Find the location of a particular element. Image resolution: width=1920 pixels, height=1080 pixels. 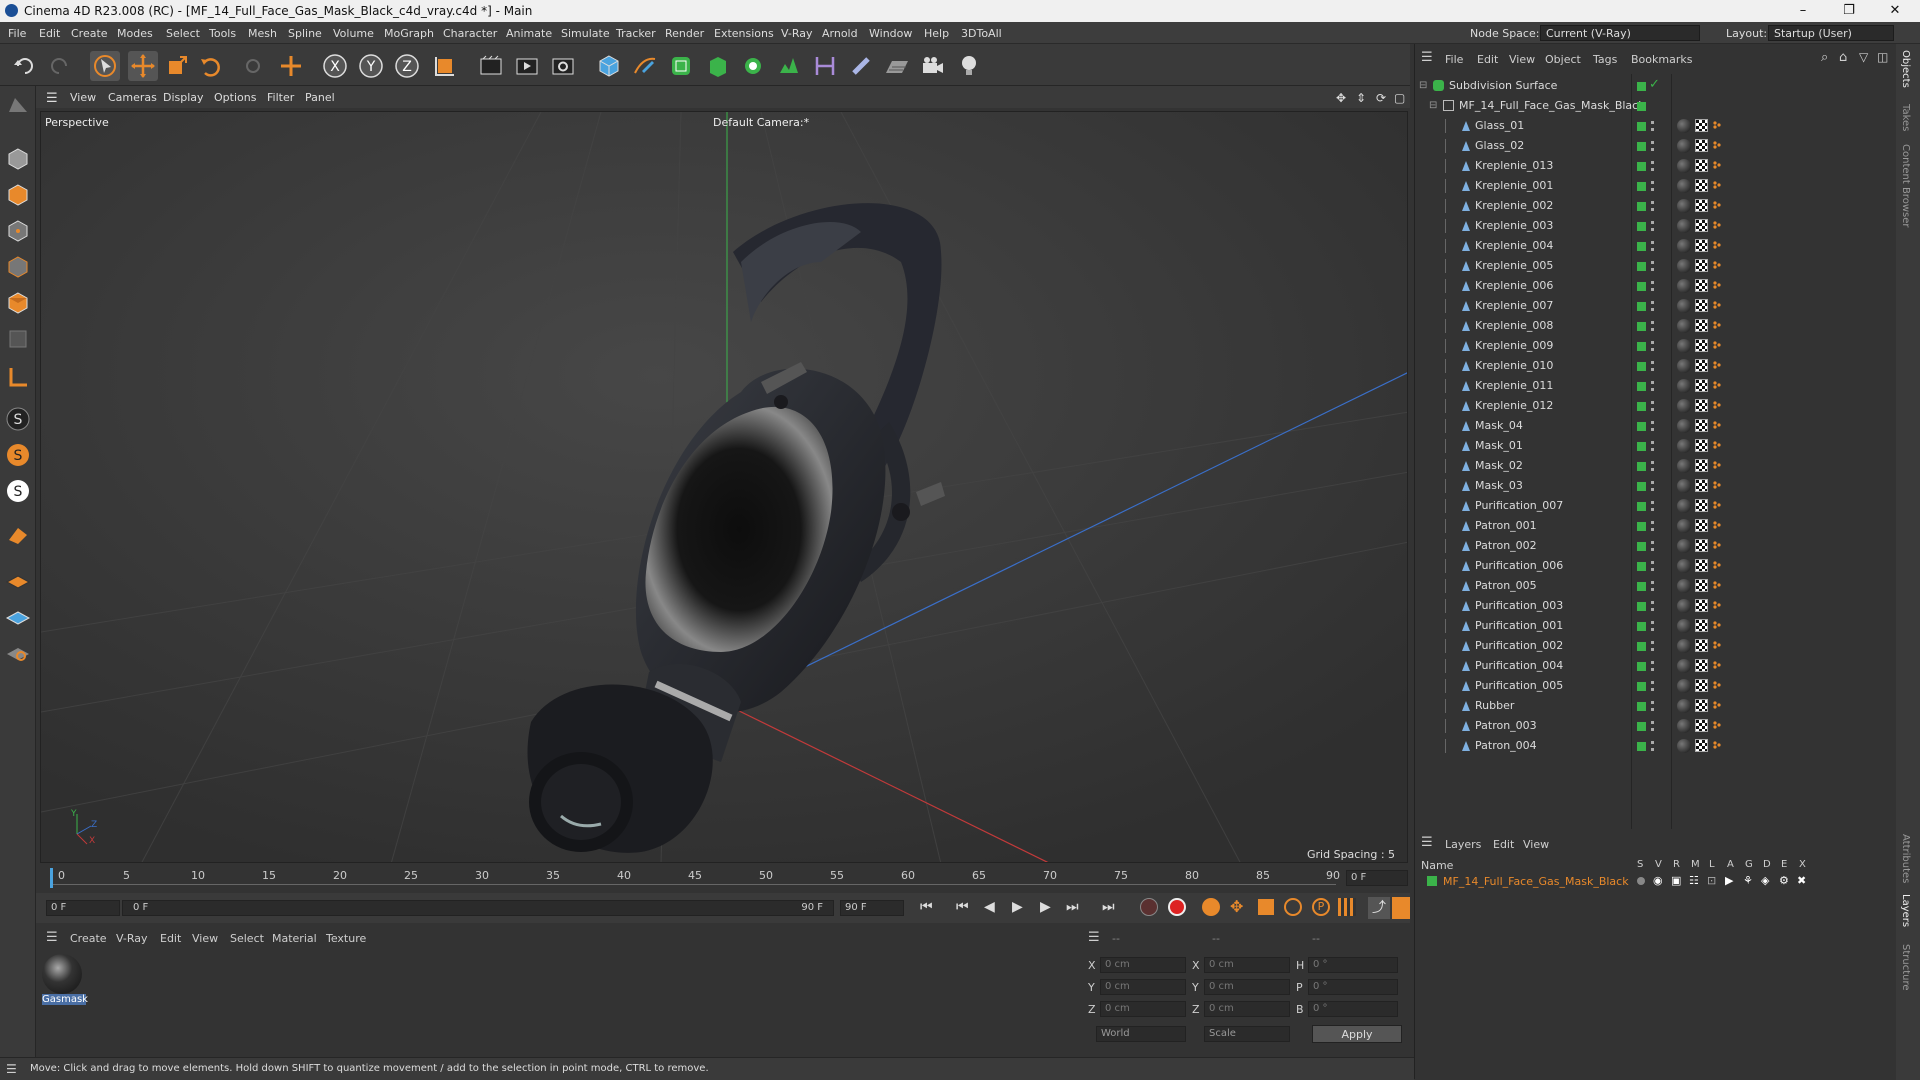

menu-select: Select is located at coordinates (183, 33).